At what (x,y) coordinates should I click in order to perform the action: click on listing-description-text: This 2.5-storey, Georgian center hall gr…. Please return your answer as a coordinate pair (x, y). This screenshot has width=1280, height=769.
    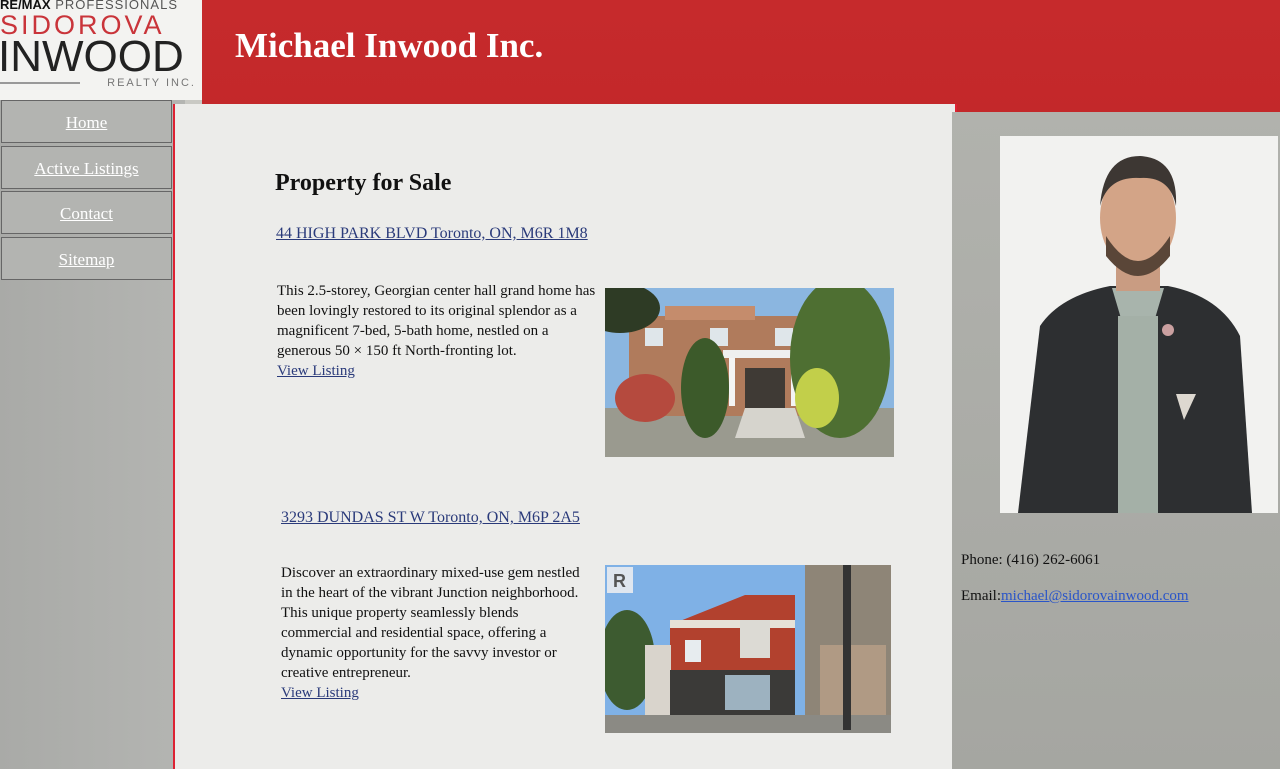
    Looking at the image, I should click on (436, 321).